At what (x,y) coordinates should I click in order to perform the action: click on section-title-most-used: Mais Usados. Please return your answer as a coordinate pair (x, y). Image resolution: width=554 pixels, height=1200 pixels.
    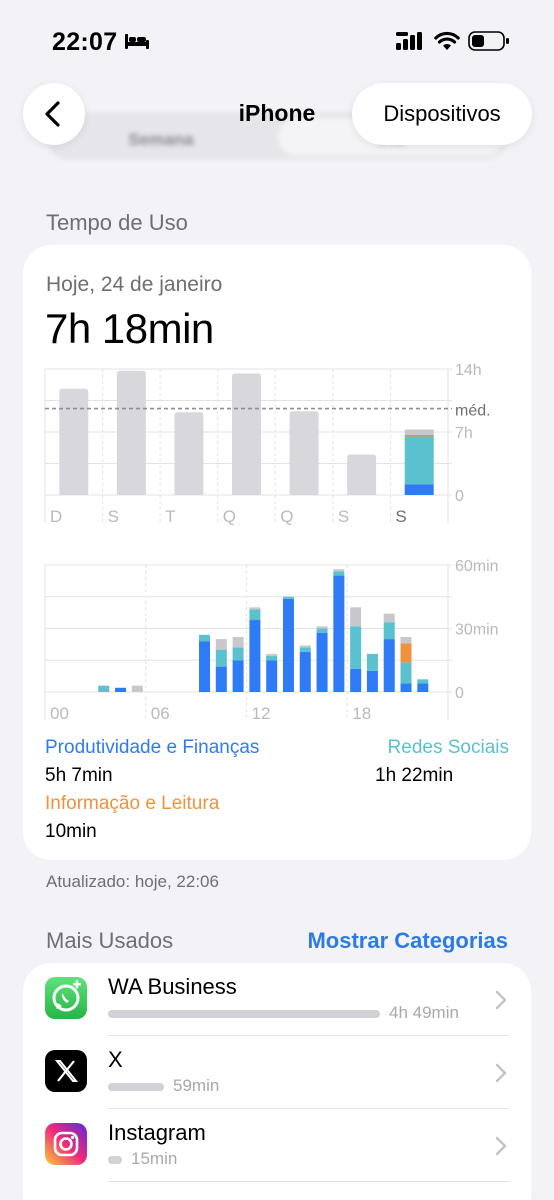
    Looking at the image, I should click on (110, 940).